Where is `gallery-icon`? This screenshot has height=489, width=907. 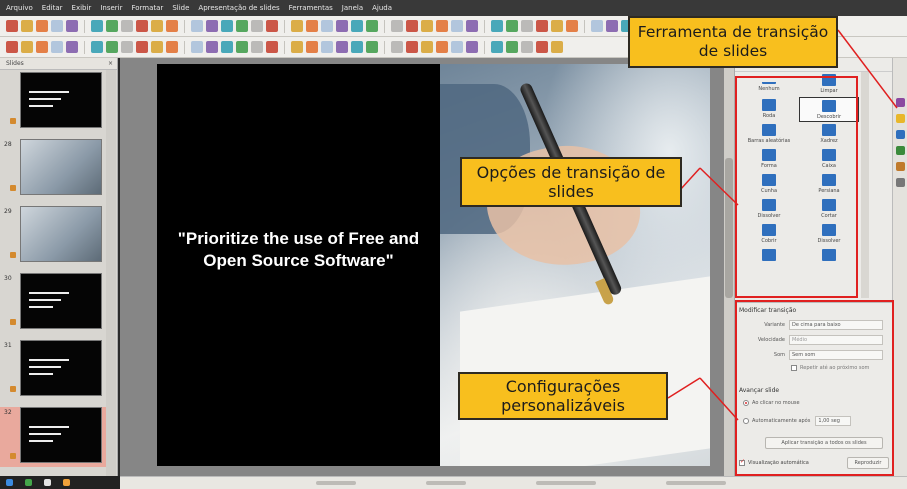 gallery-icon is located at coordinates (900, 118).